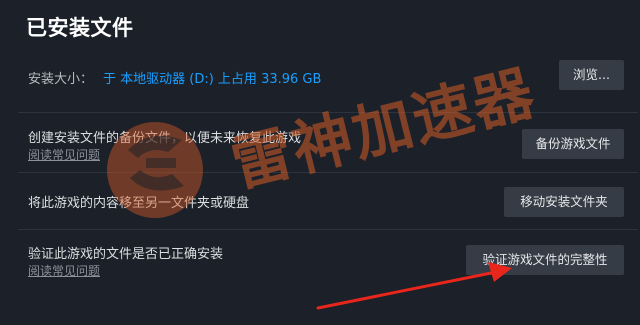 The height and width of the screenshot is (325, 640). What do you see at coordinates (139, 203) in the screenshot?
I see `move-description: 将此游戏的内容移至另一文件夹或硬盘` at bounding box center [139, 203].